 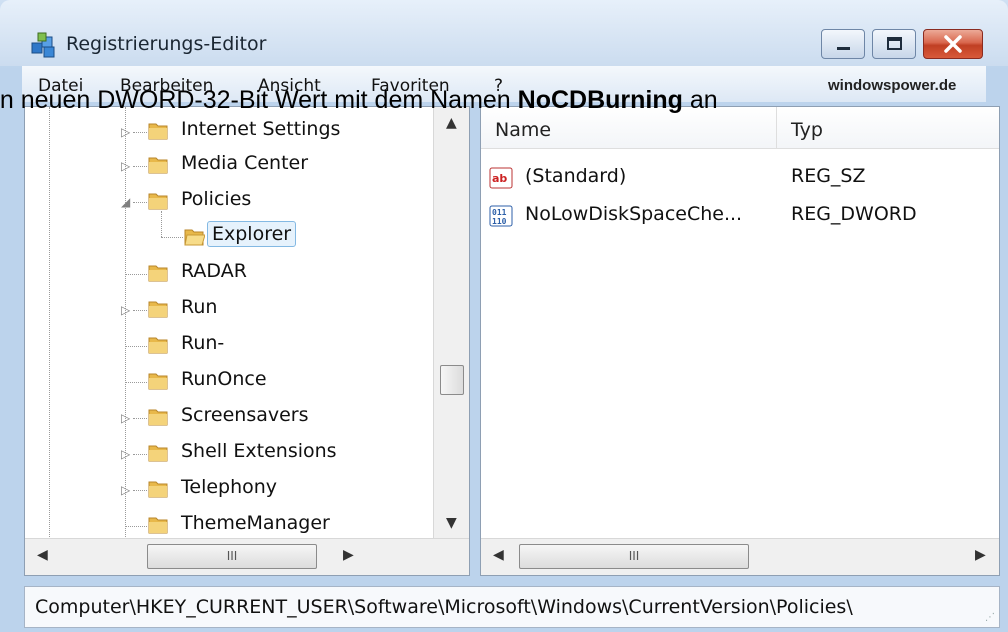 I want to click on tree-node-label: Media Center, so click(x=245, y=163).